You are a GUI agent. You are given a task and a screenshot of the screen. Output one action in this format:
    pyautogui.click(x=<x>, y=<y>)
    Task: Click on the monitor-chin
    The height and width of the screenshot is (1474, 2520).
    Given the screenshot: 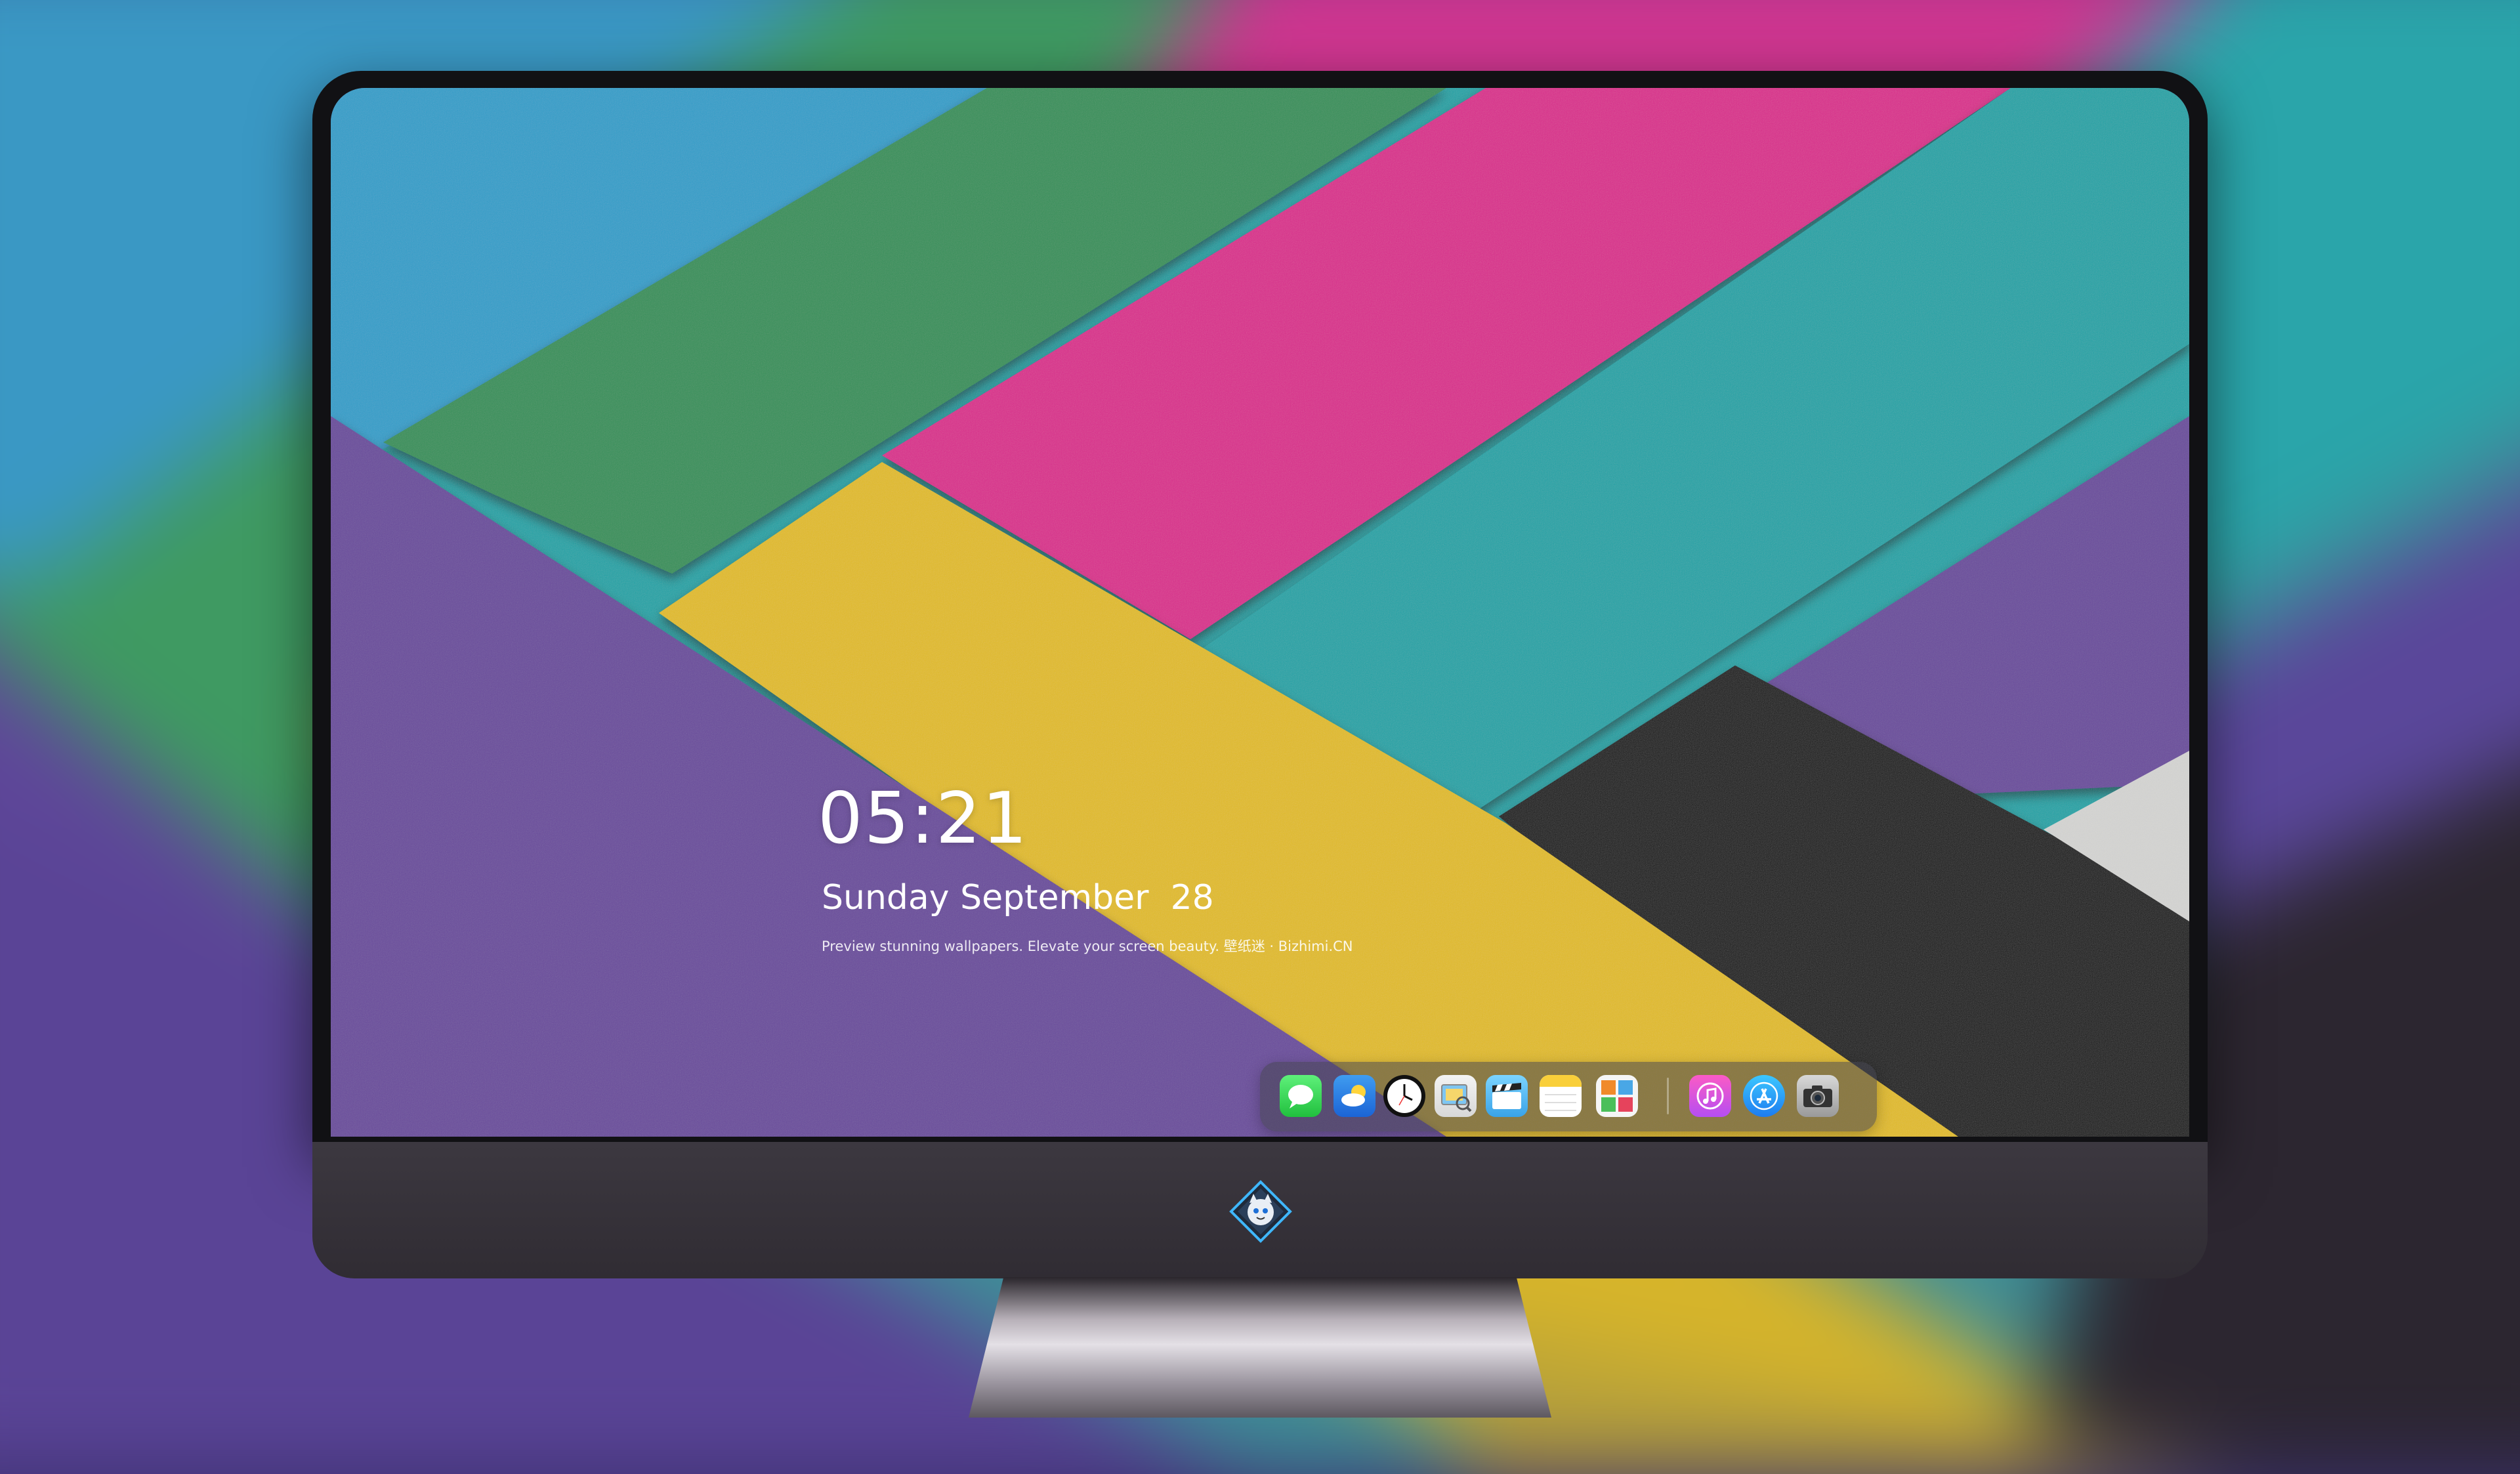 What is the action you would take?
    pyautogui.click(x=1260, y=1210)
    